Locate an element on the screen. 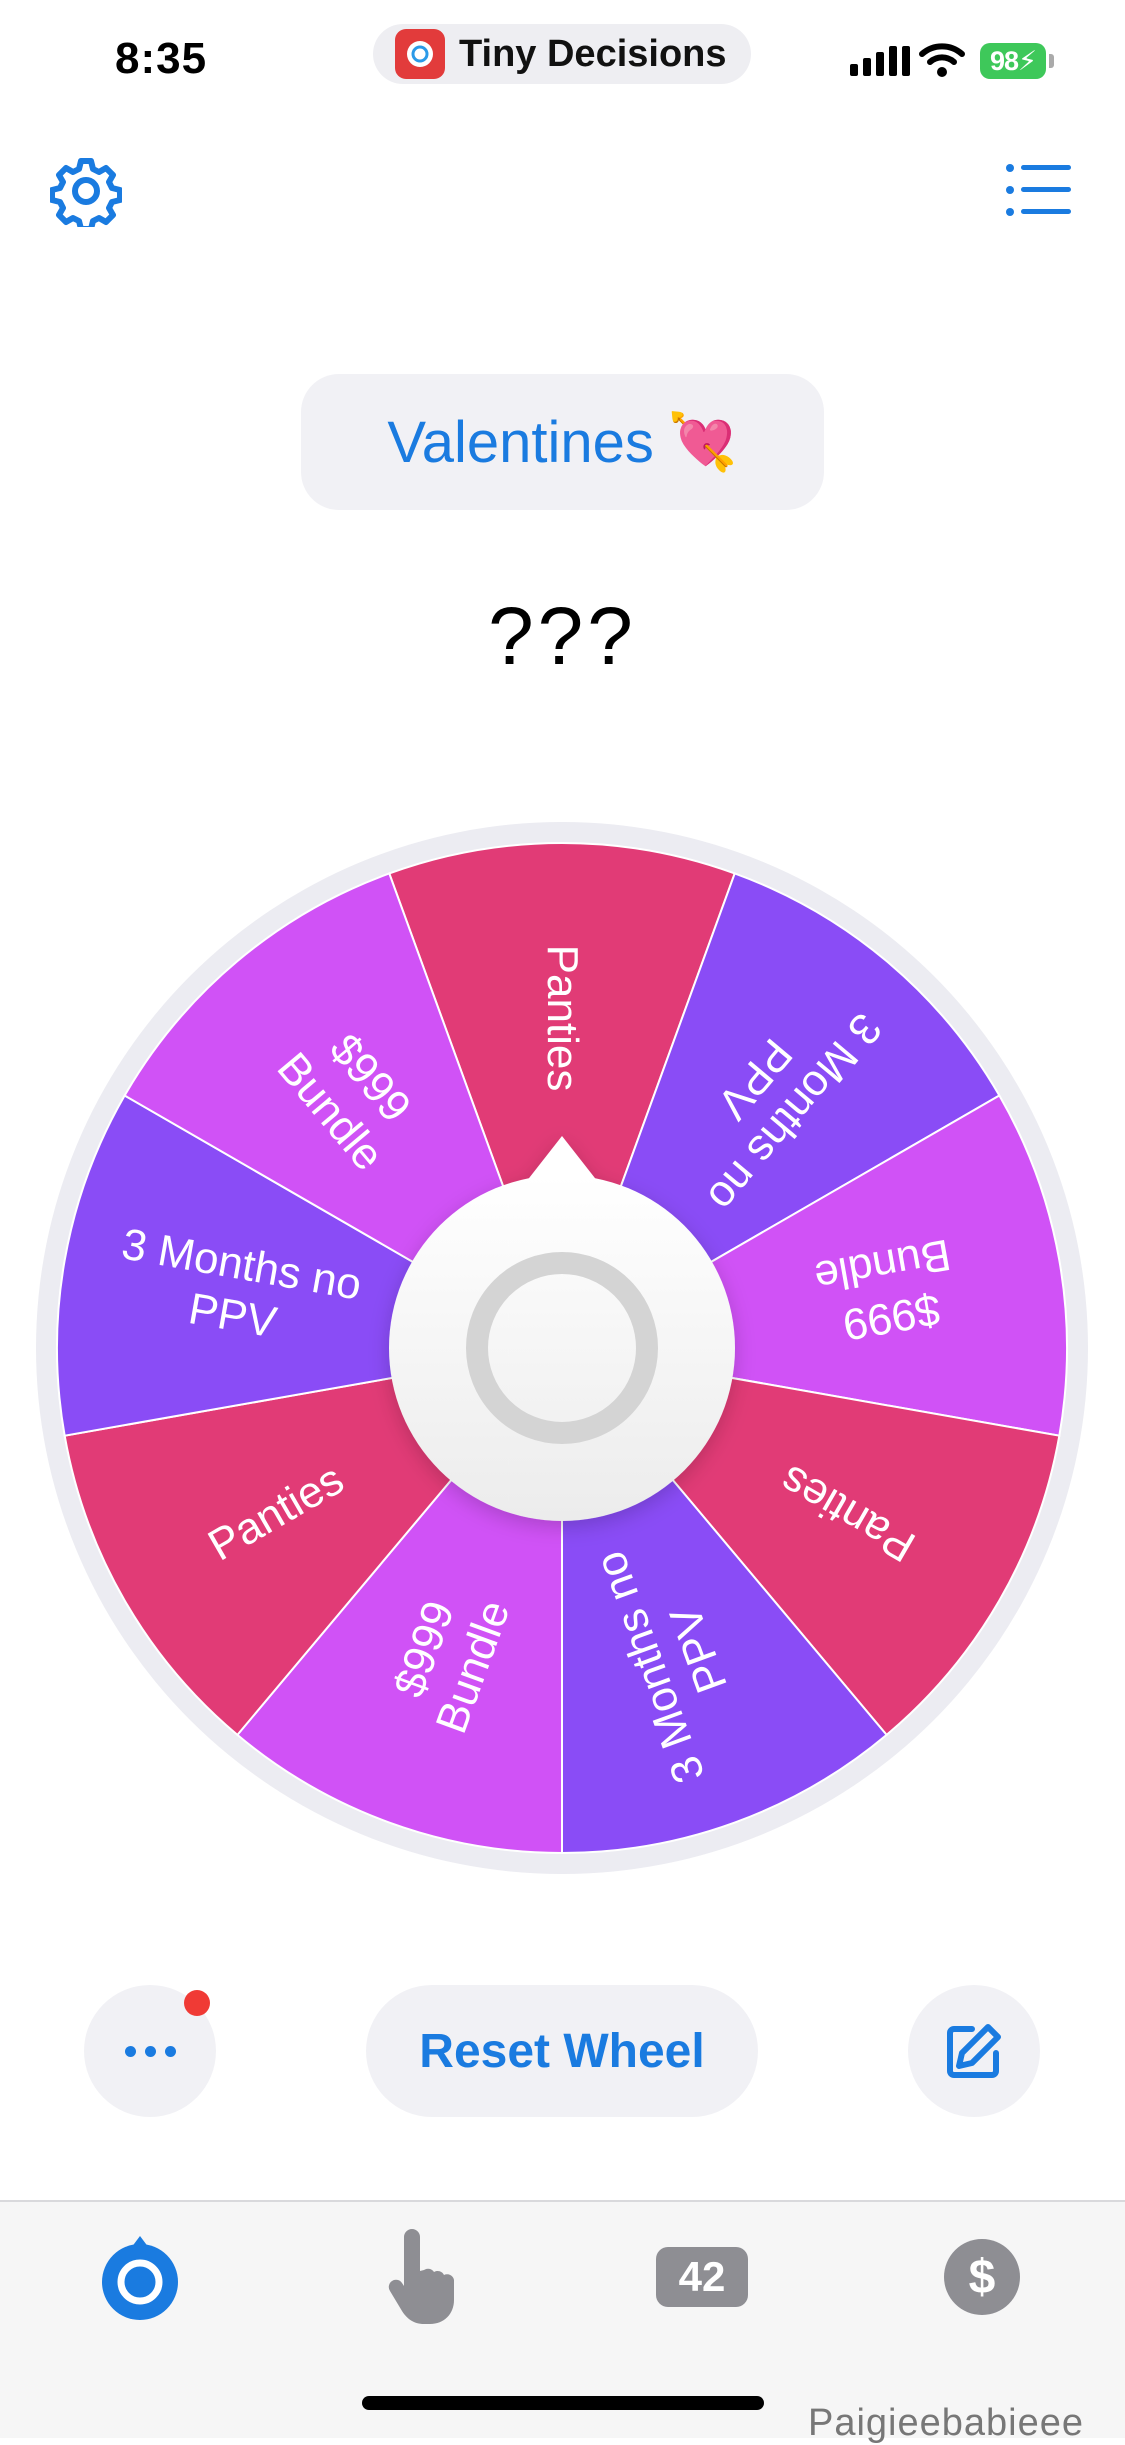  app-icon is located at coordinates (420, 54).